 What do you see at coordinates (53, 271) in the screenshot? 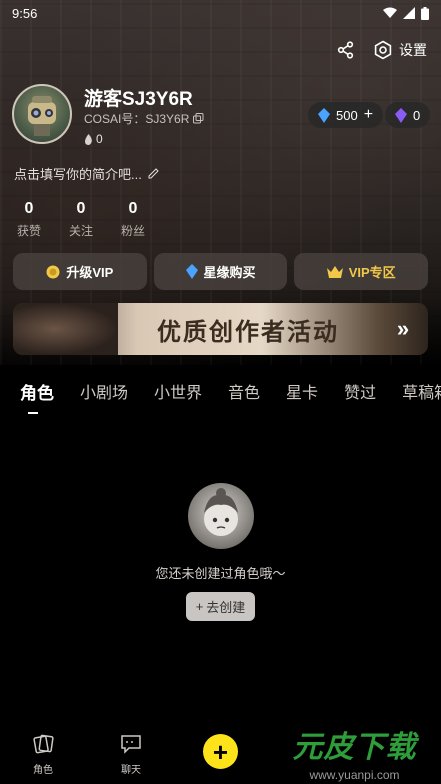
I see `coin-icon` at bounding box center [53, 271].